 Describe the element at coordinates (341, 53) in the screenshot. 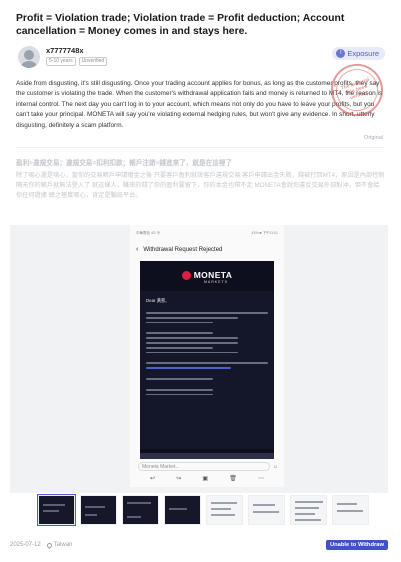

I see `exposure-icon: !` at that location.